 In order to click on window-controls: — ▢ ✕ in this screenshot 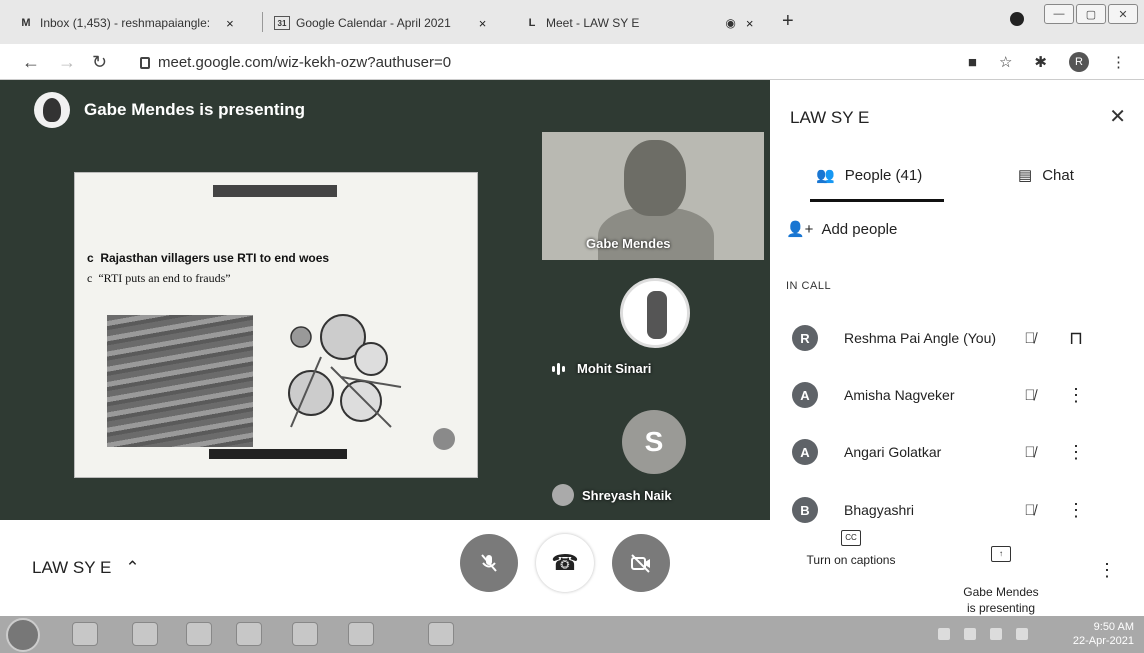, I will do `click(1091, 14)`.